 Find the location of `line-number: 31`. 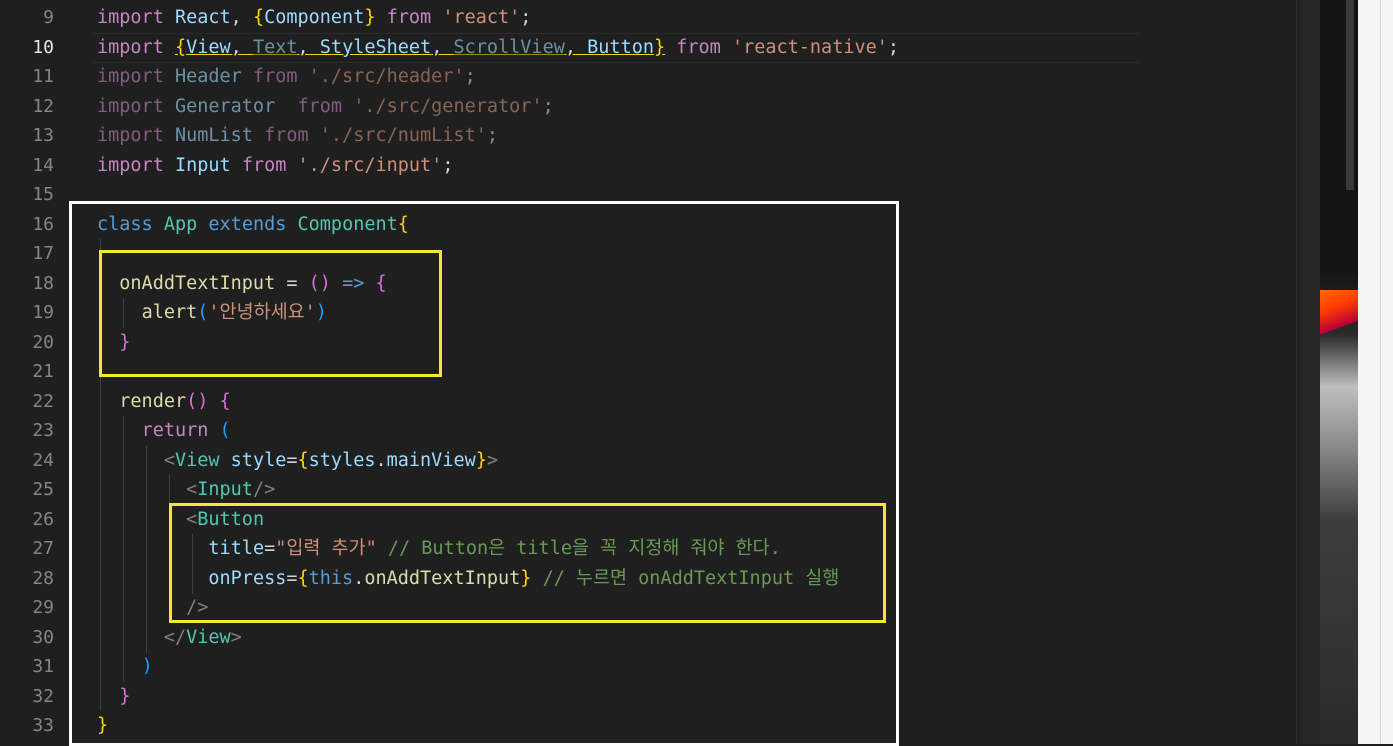

line-number: 31 is located at coordinates (43, 666).